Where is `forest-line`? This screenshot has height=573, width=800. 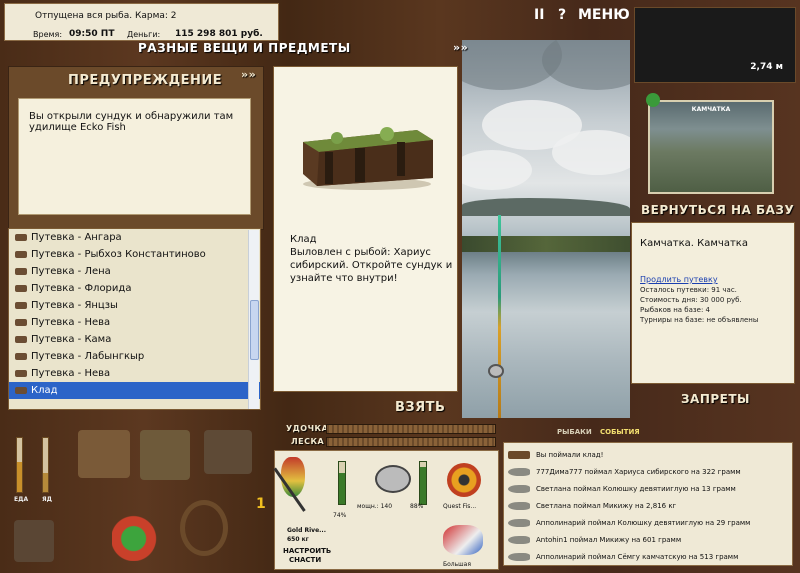 forest-line is located at coordinates (546, 244).